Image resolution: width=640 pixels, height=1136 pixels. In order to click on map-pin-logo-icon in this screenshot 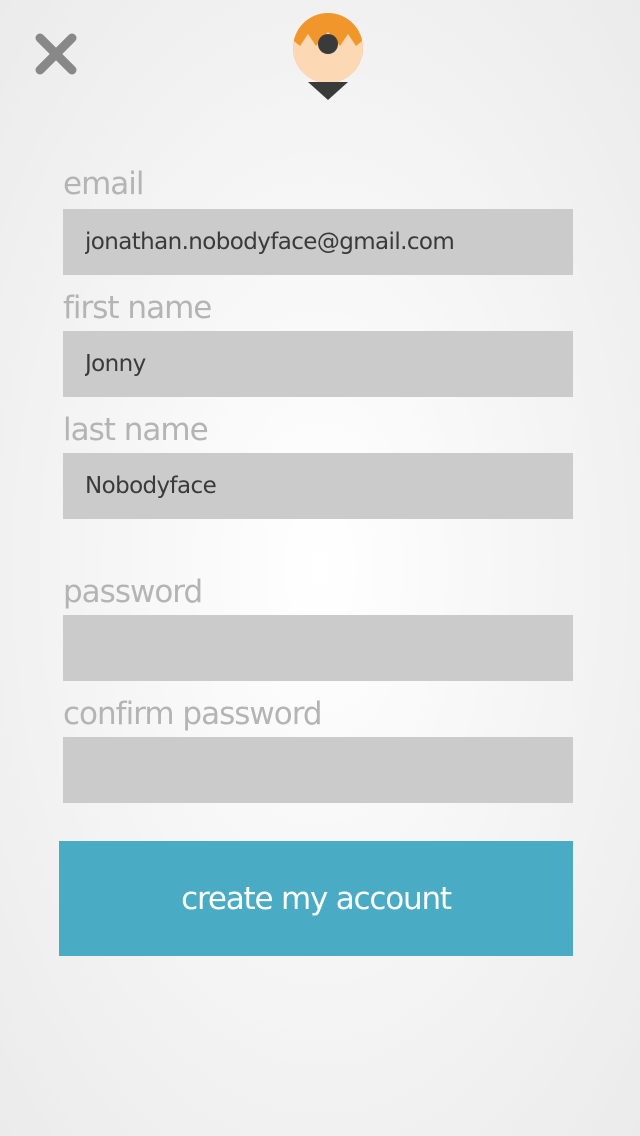, I will do `click(328, 56)`.